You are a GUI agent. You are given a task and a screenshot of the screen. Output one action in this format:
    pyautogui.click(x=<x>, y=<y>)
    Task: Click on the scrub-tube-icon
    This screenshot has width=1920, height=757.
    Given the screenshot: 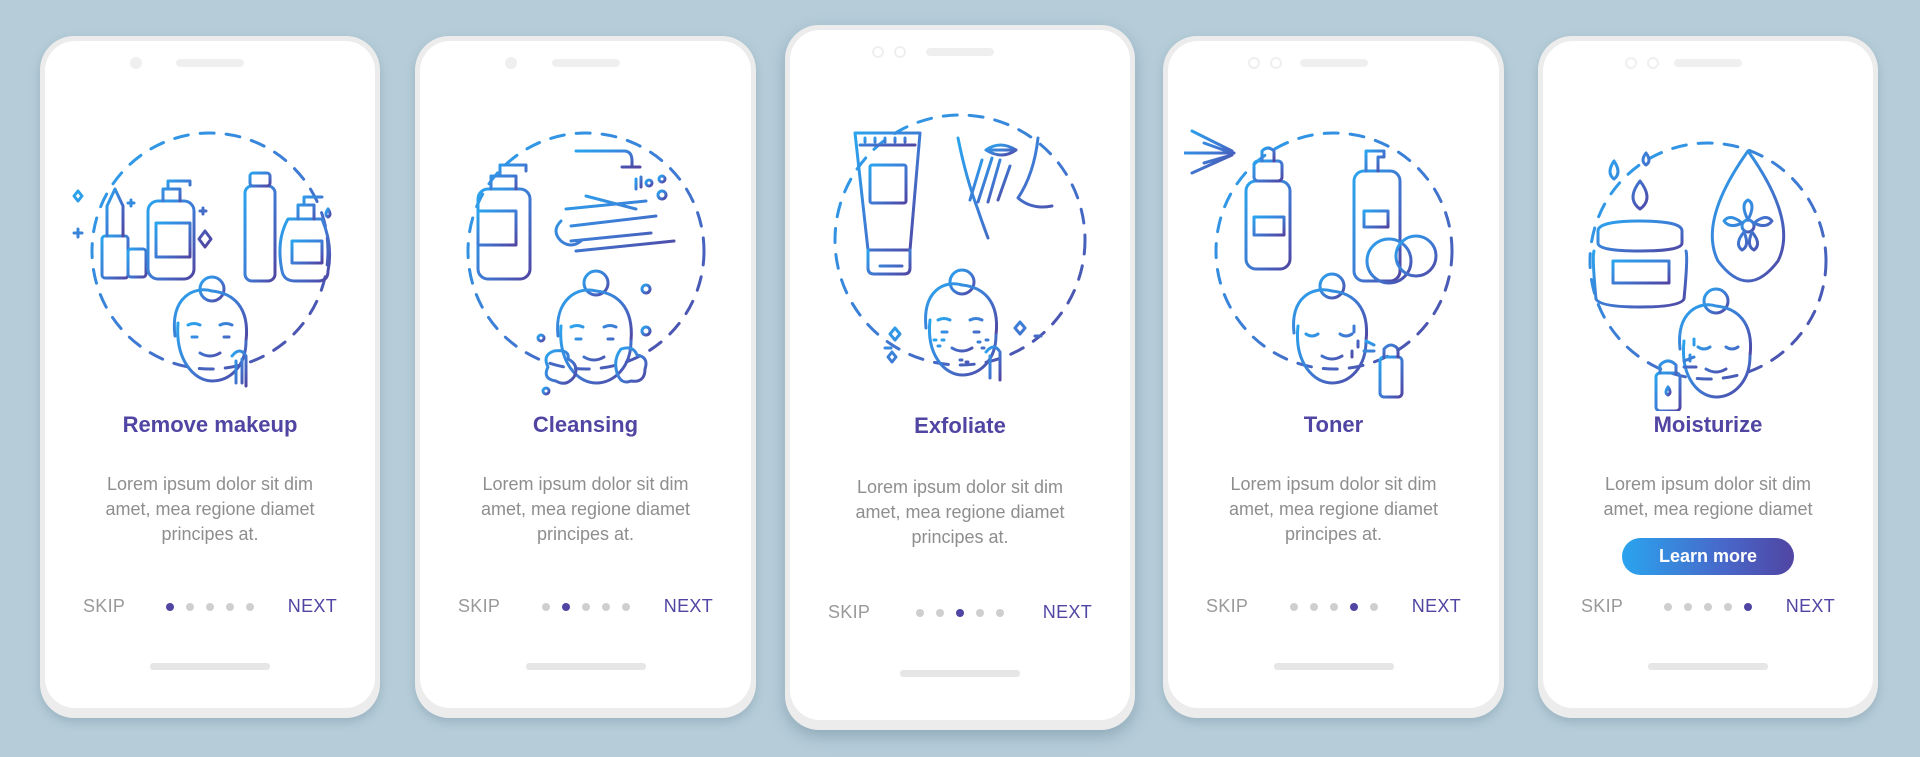 What is the action you would take?
    pyautogui.click(x=887, y=203)
    